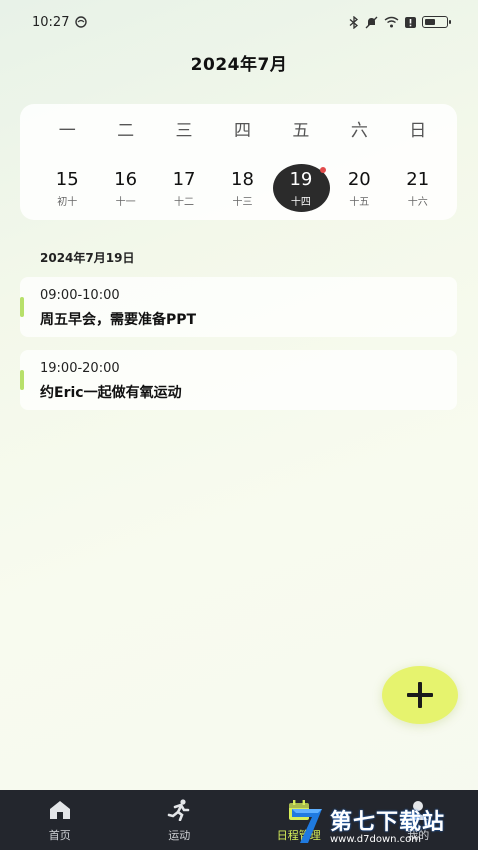 Image resolution: width=478 pixels, height=850 pixels. What do you see at coordinates (359, 131) in the screenshot?
I see `weekday-label: 六` at bounding box center [359, 131].